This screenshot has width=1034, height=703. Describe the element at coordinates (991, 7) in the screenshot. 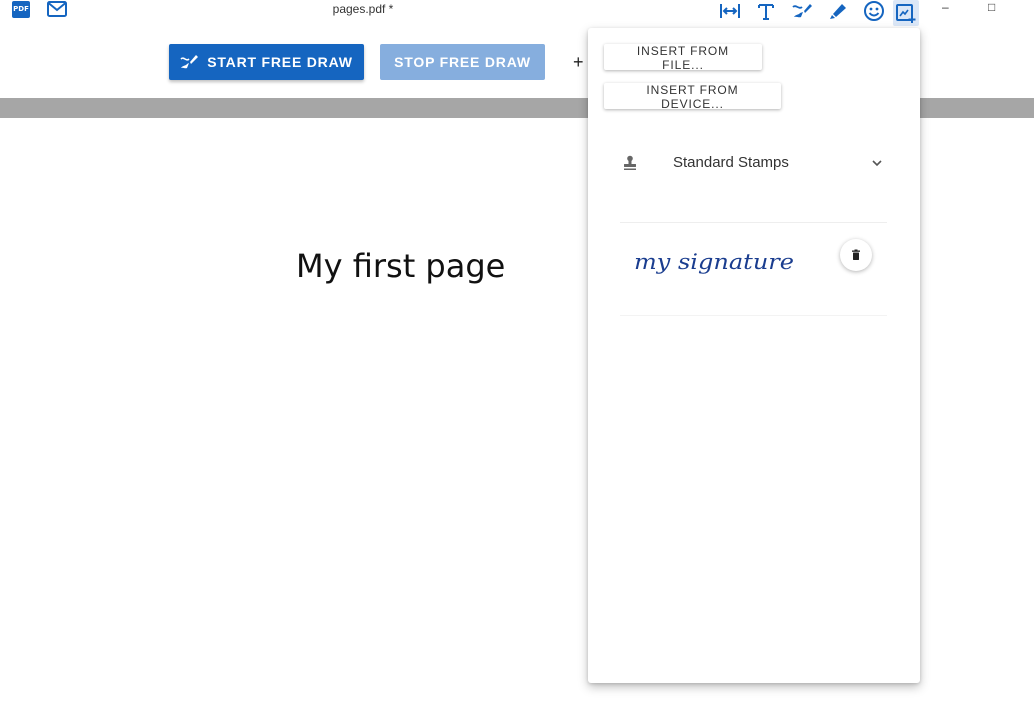

I see `maximize-button: □` at that location.